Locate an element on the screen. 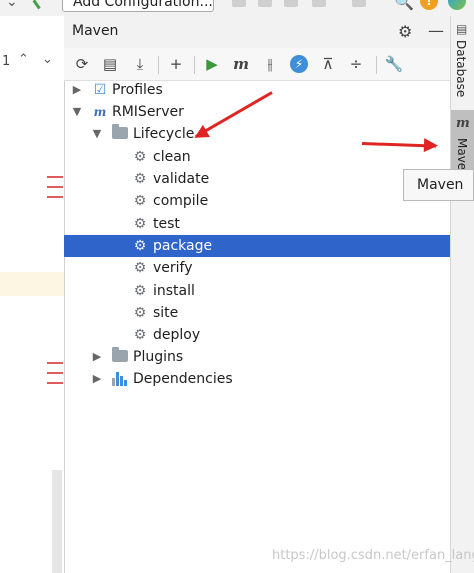  tree-item-plugins: ▶ Plugins is located at coordinates (257, 357).